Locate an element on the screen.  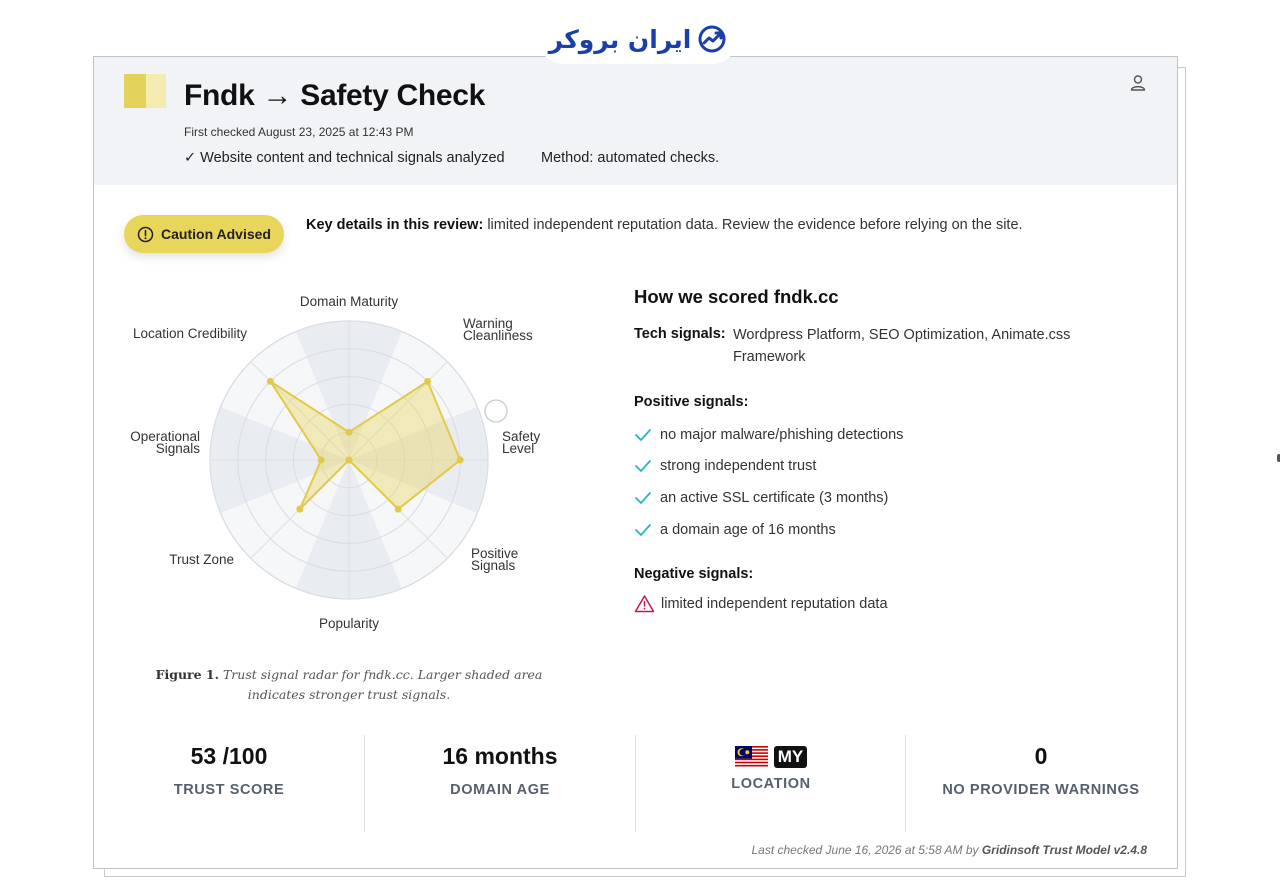
trust-score-value: 53 /100 is located at coordinates (229, 756).